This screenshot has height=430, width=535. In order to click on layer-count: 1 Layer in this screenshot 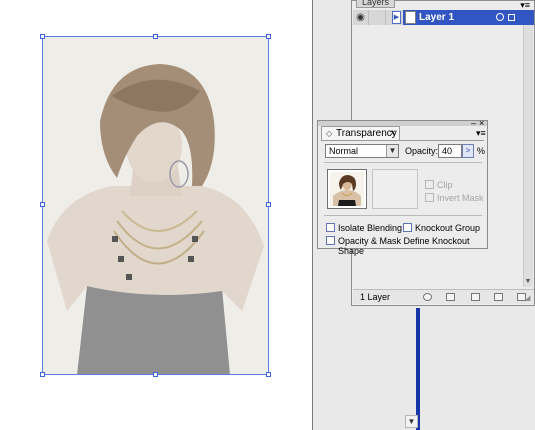, I will do `click(375, 297)`.